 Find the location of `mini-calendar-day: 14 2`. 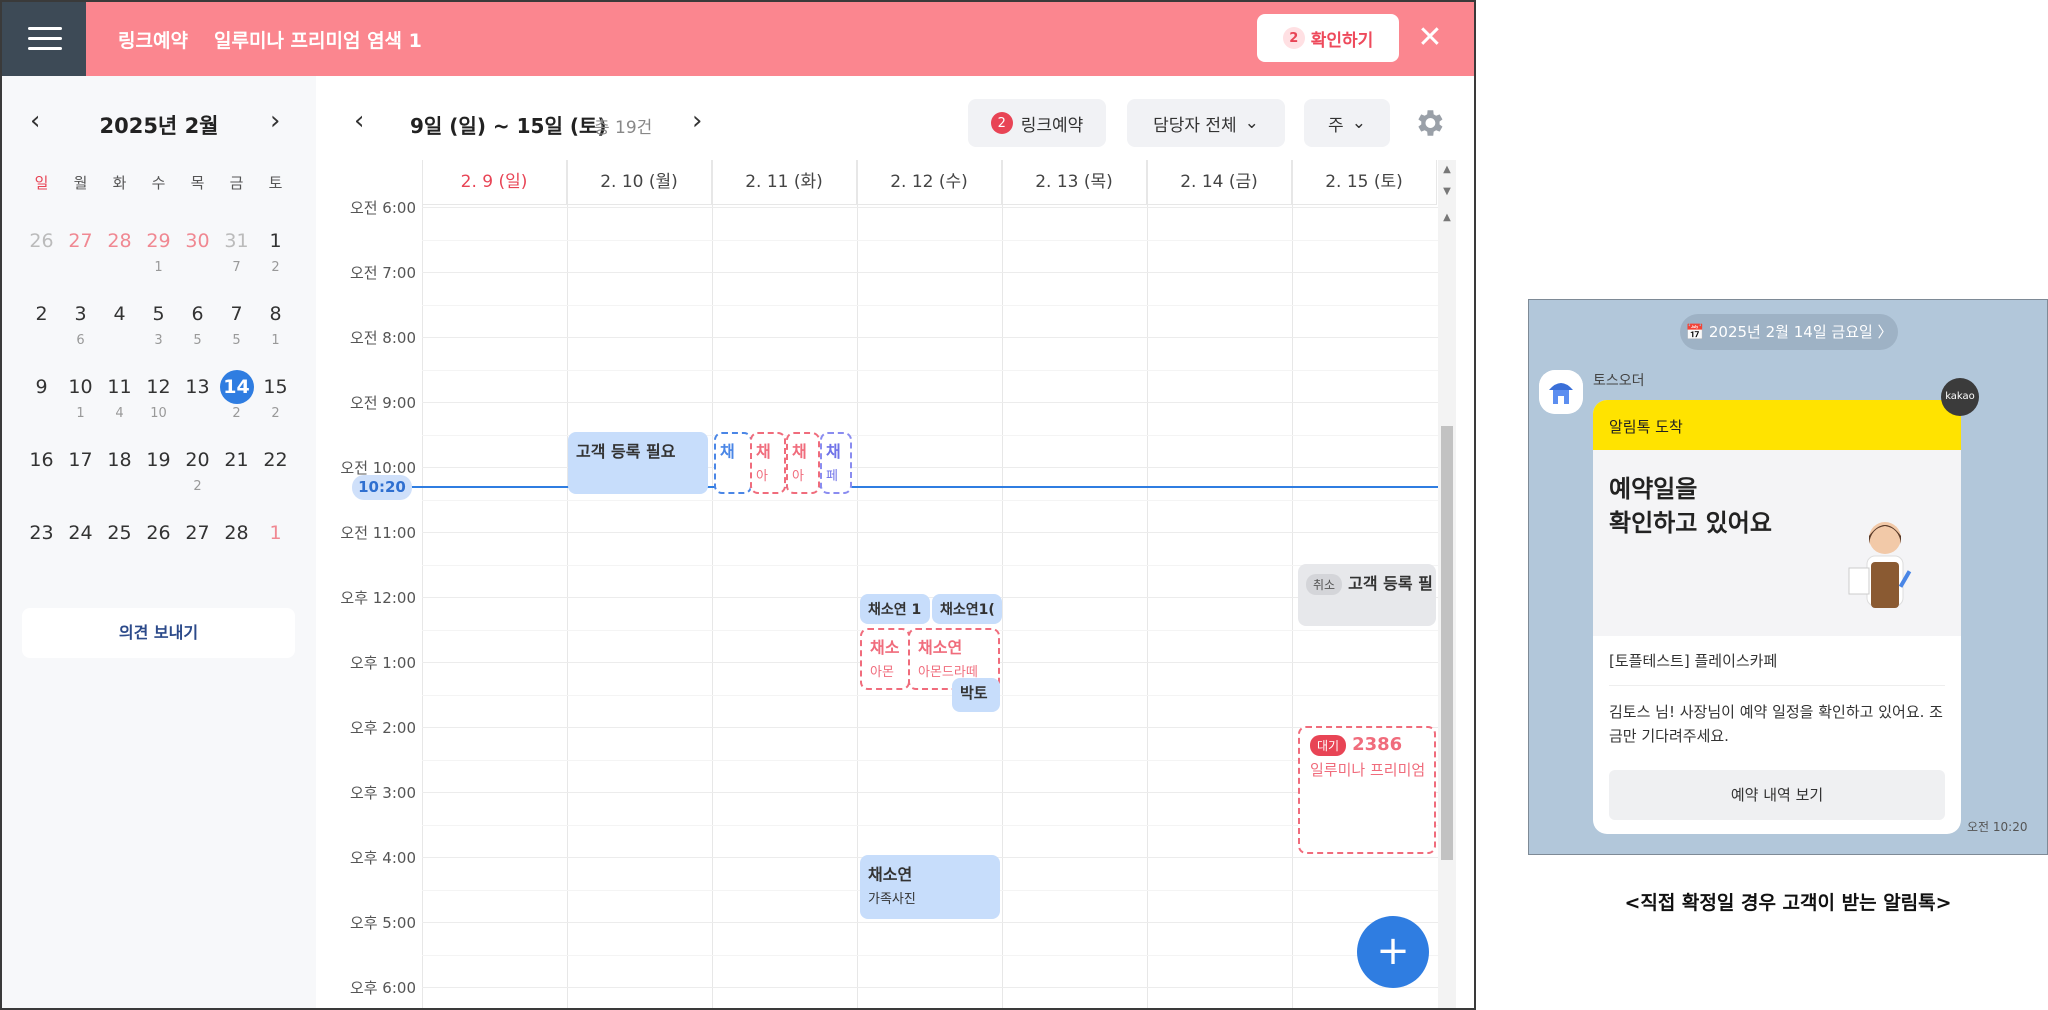

mini-calendar-day: 14 2 is located at coordinates (236, 406).